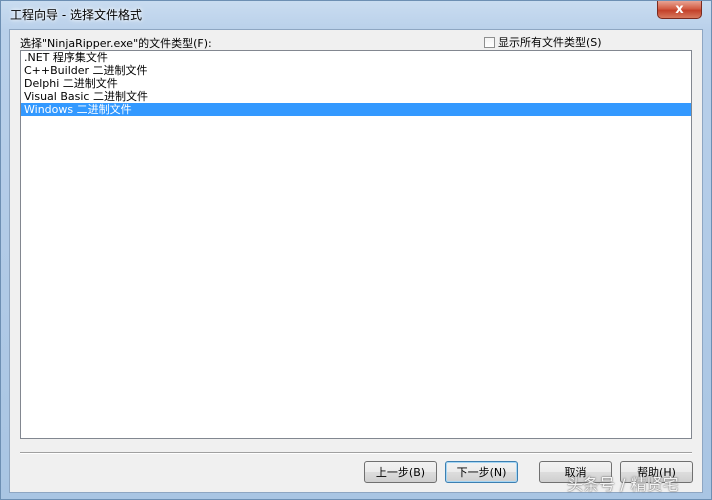  Describe the element at coordinates (489, 42) in the screenshot. I see `show-all-file-types-checkbox` at that location.